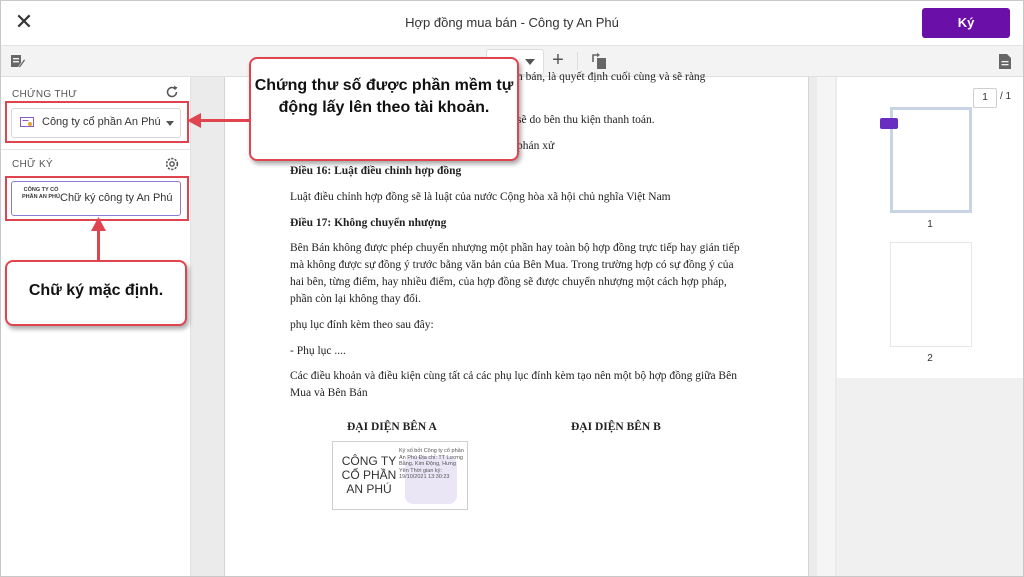 The image size is (1024, 577). What do you see at coordinates (599, 61) in the screenshot?
I see `rotate-page-icon` at bounding box center [599, 61].